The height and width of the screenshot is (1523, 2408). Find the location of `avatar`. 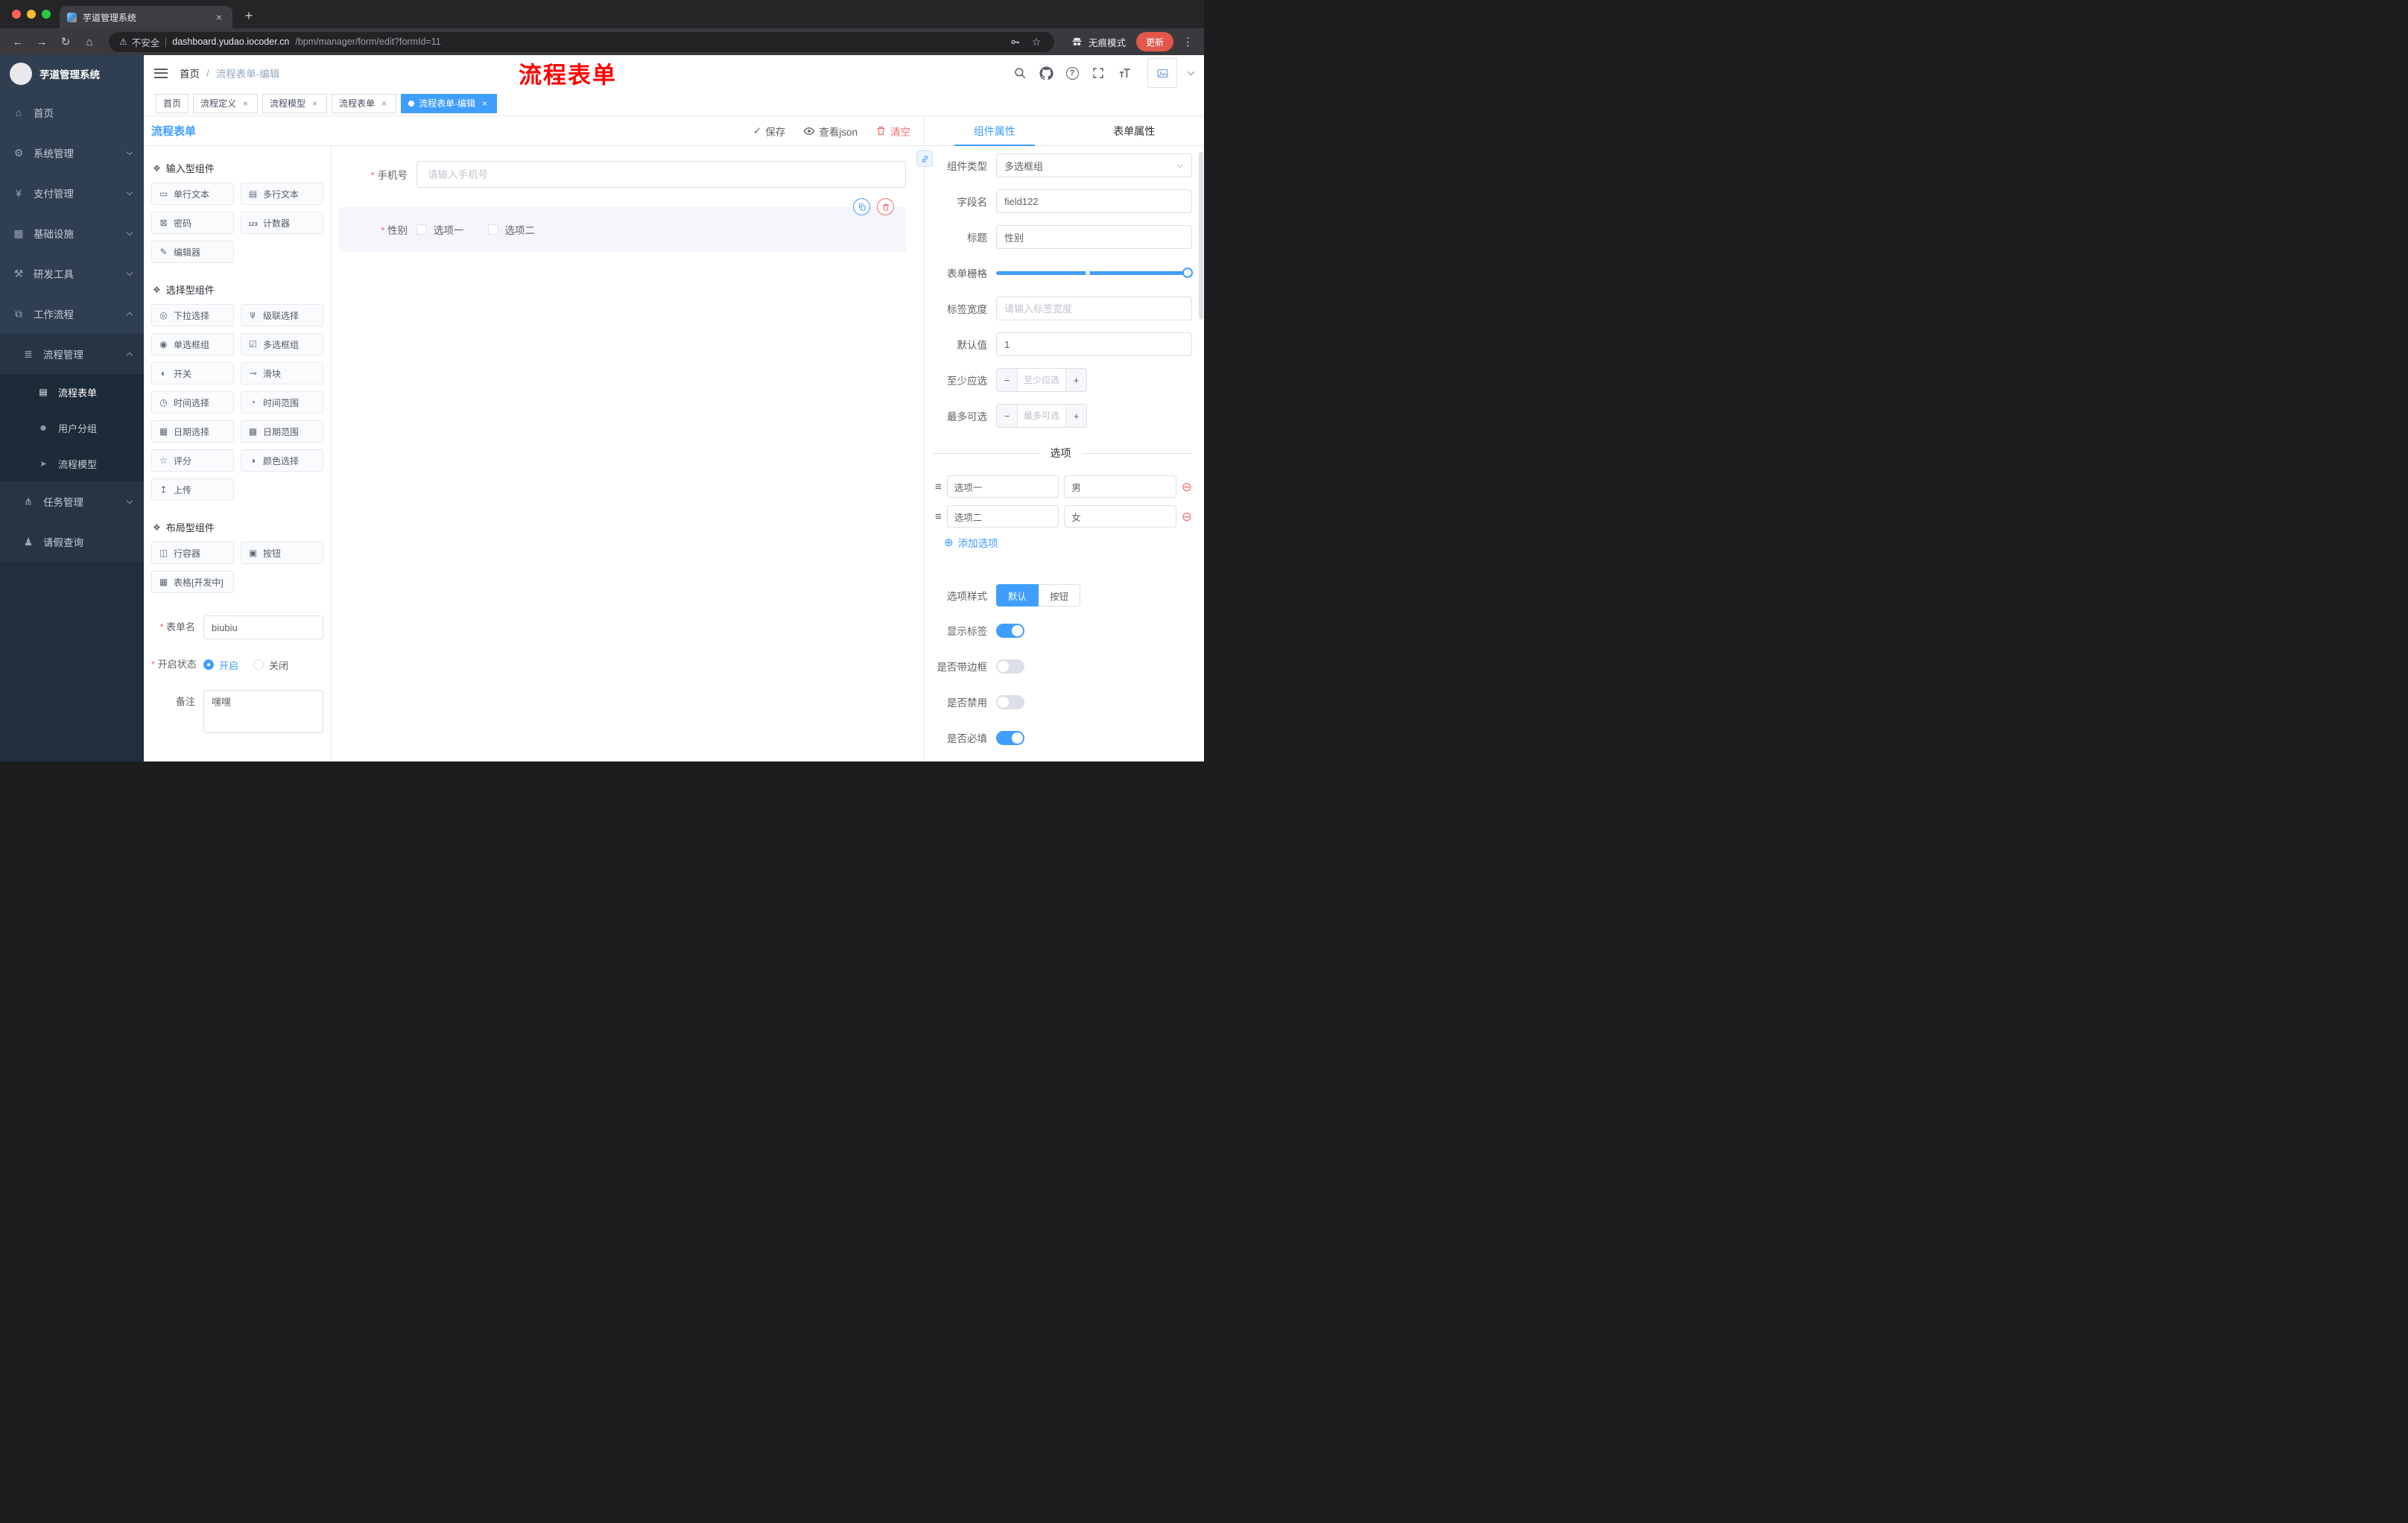

avatar is located at coordinates (1162, 73).